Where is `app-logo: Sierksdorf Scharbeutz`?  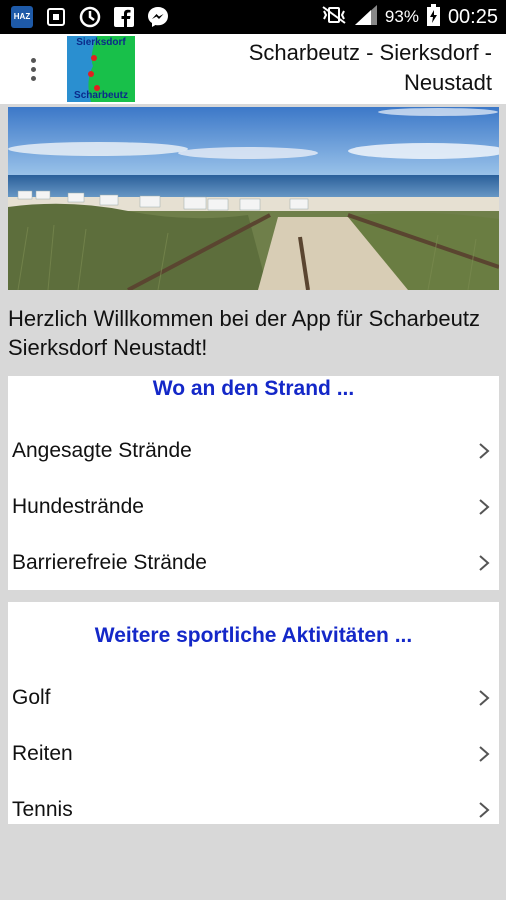
app-logo: Sierksdorf Scharbeutz is located at coordinates (101, 69).